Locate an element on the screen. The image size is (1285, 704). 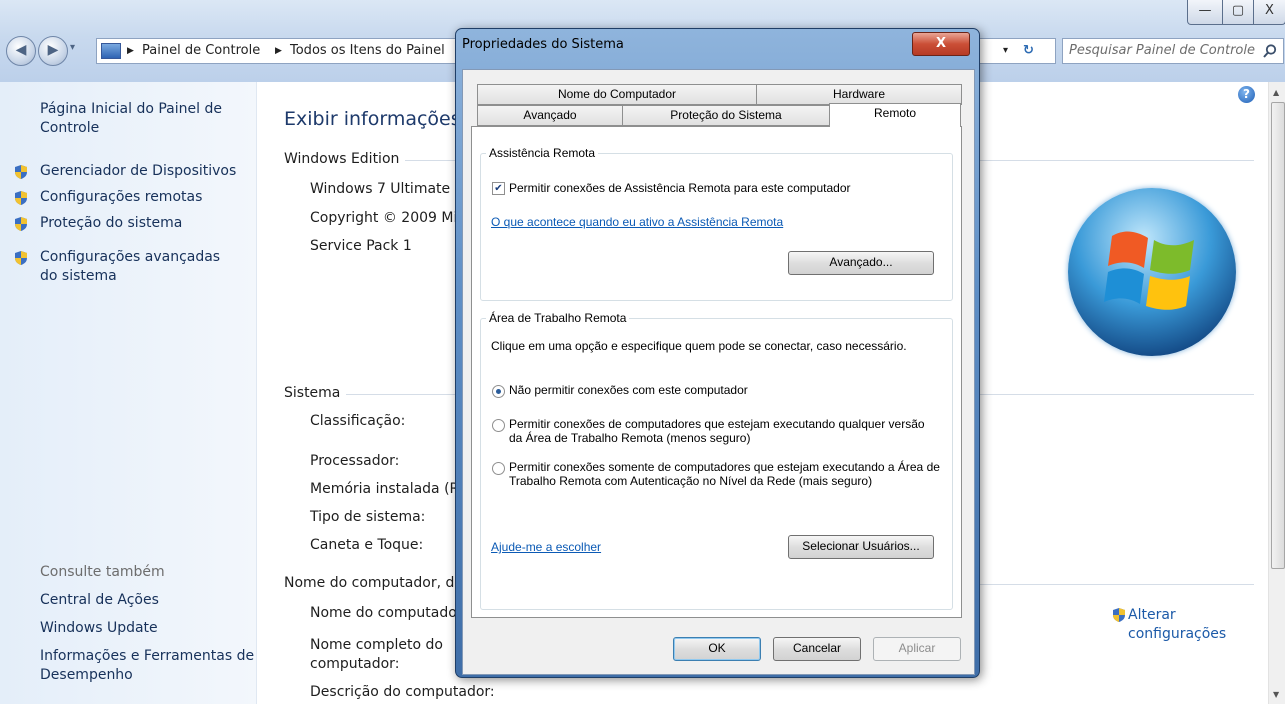
breadcrumb-all-items: Todos os Itens do Painel is located at coordinates (367, 51).